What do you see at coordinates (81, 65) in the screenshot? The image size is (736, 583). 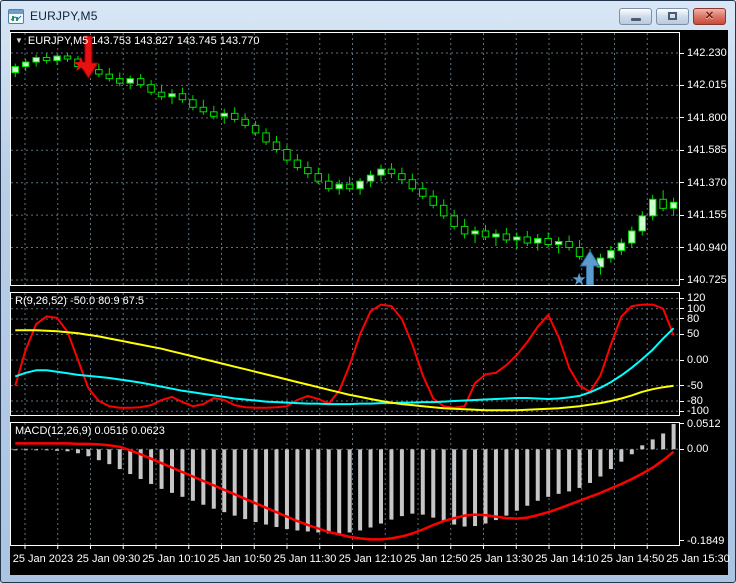 I see `sell-star-icon: ★` at bounding box center [81, 65].